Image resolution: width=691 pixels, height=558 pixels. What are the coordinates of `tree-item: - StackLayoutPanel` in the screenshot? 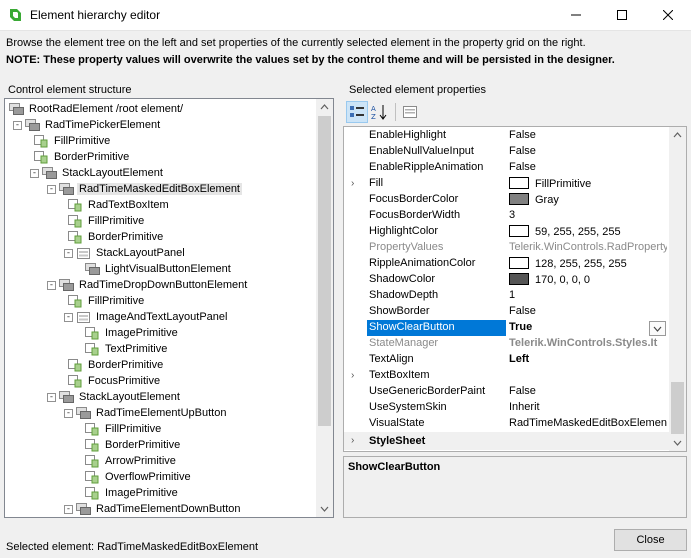 It's located at (125, 253).